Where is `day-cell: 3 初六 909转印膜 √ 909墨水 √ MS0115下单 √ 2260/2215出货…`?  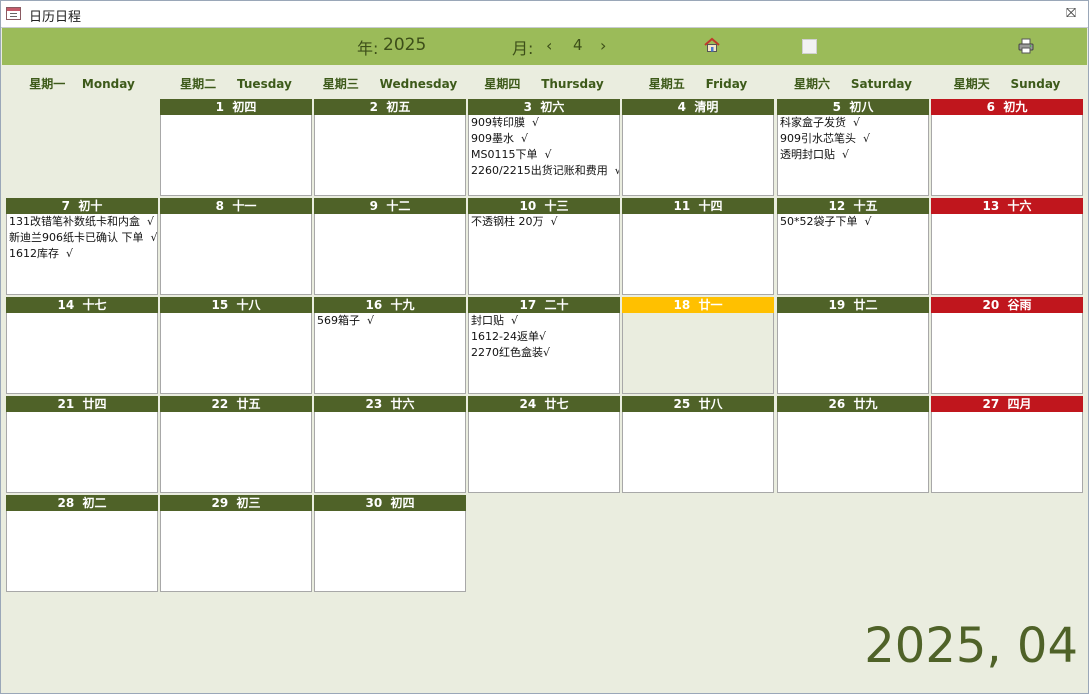
day-cell: 3 初六 909转印膜 √ 909墨水 √ MS0115下单 √ 2260/2215出货… is located at coordinates (544, 147).